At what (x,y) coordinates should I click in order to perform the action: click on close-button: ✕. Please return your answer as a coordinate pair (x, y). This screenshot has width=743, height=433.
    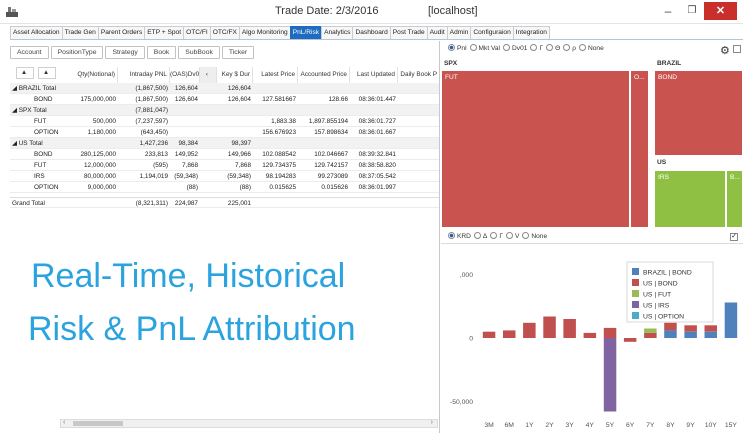
    Looking at the image, I should click on (720, 11).